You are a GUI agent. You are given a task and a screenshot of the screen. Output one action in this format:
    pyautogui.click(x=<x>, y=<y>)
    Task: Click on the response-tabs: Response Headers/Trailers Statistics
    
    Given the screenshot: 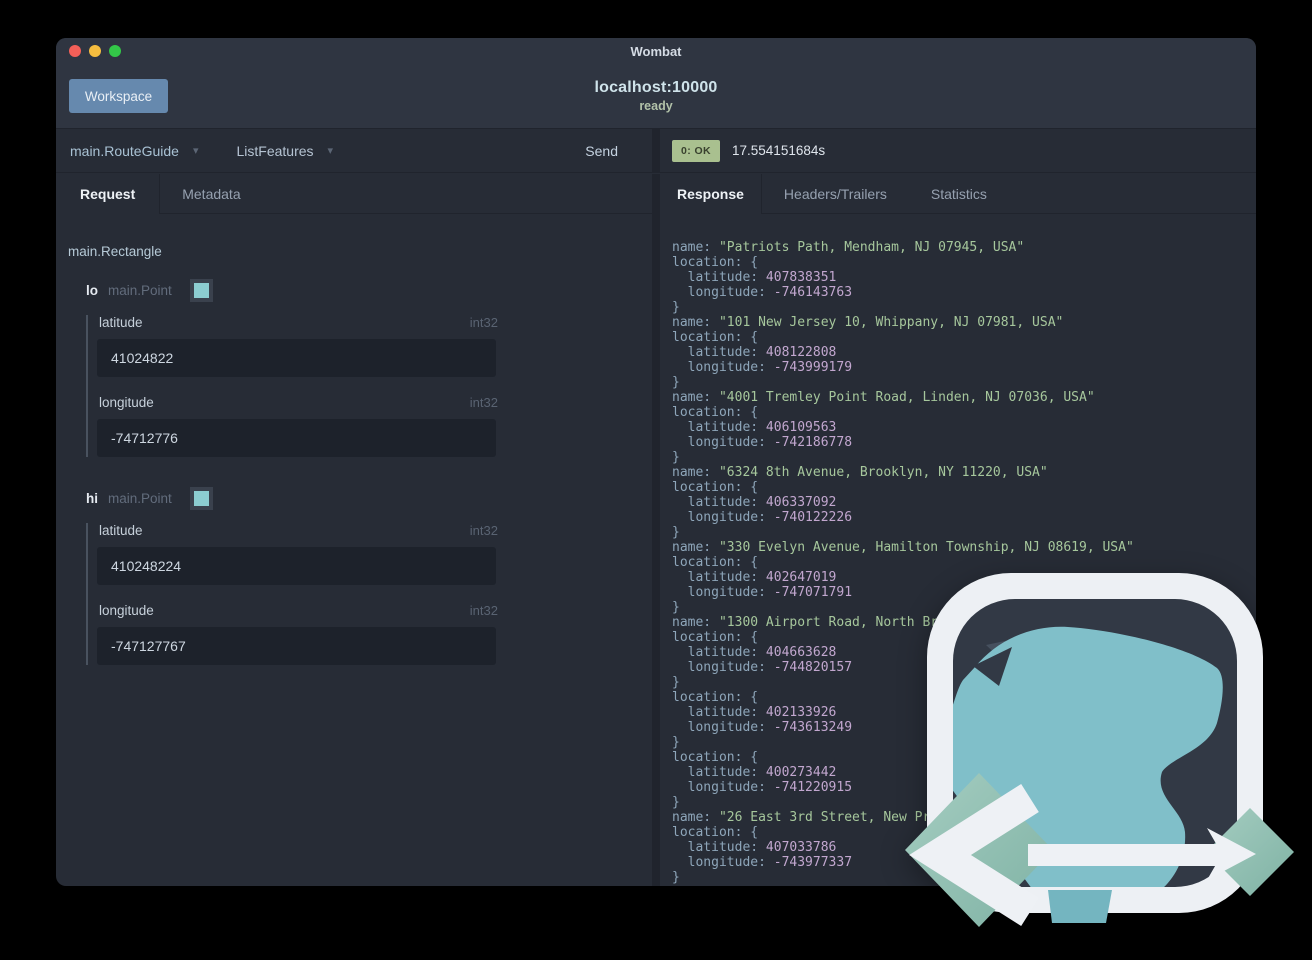 What is the action you would take?
    pyautogui.click(x=958, y=194)
    